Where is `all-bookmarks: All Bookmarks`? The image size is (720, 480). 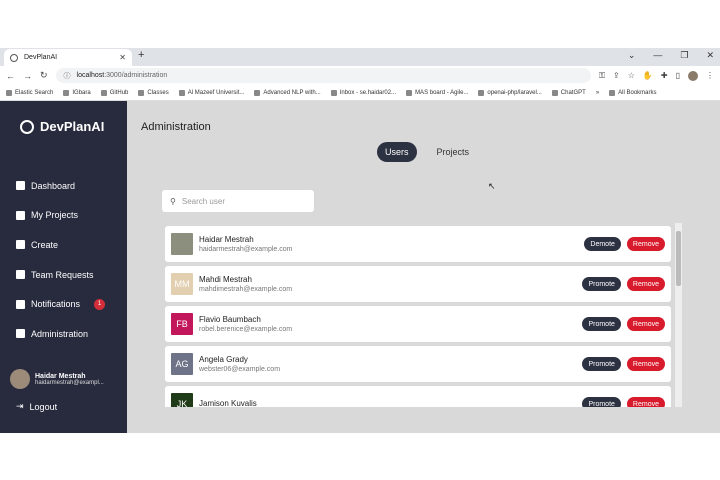 all-bookmarks: All Bookmarks is located at coordinates (633, 92).